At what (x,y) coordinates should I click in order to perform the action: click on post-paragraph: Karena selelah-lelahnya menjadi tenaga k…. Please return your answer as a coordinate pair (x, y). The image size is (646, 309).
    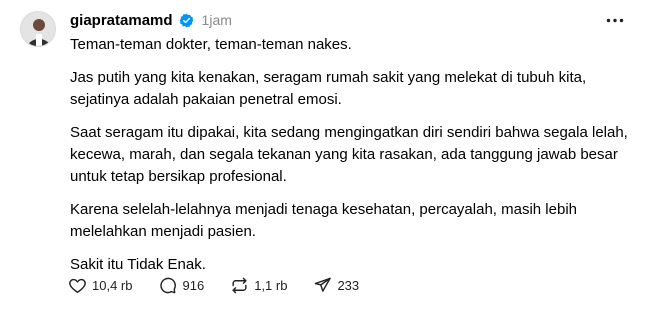
    Looking at the image, I should click on (323, 220).